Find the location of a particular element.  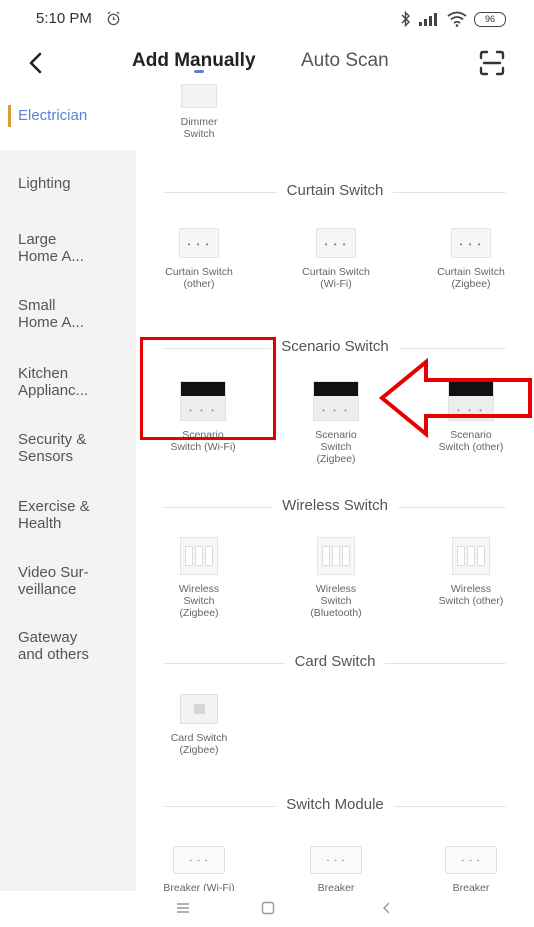

status-icons: 96 is located at coordinates (453, 19).